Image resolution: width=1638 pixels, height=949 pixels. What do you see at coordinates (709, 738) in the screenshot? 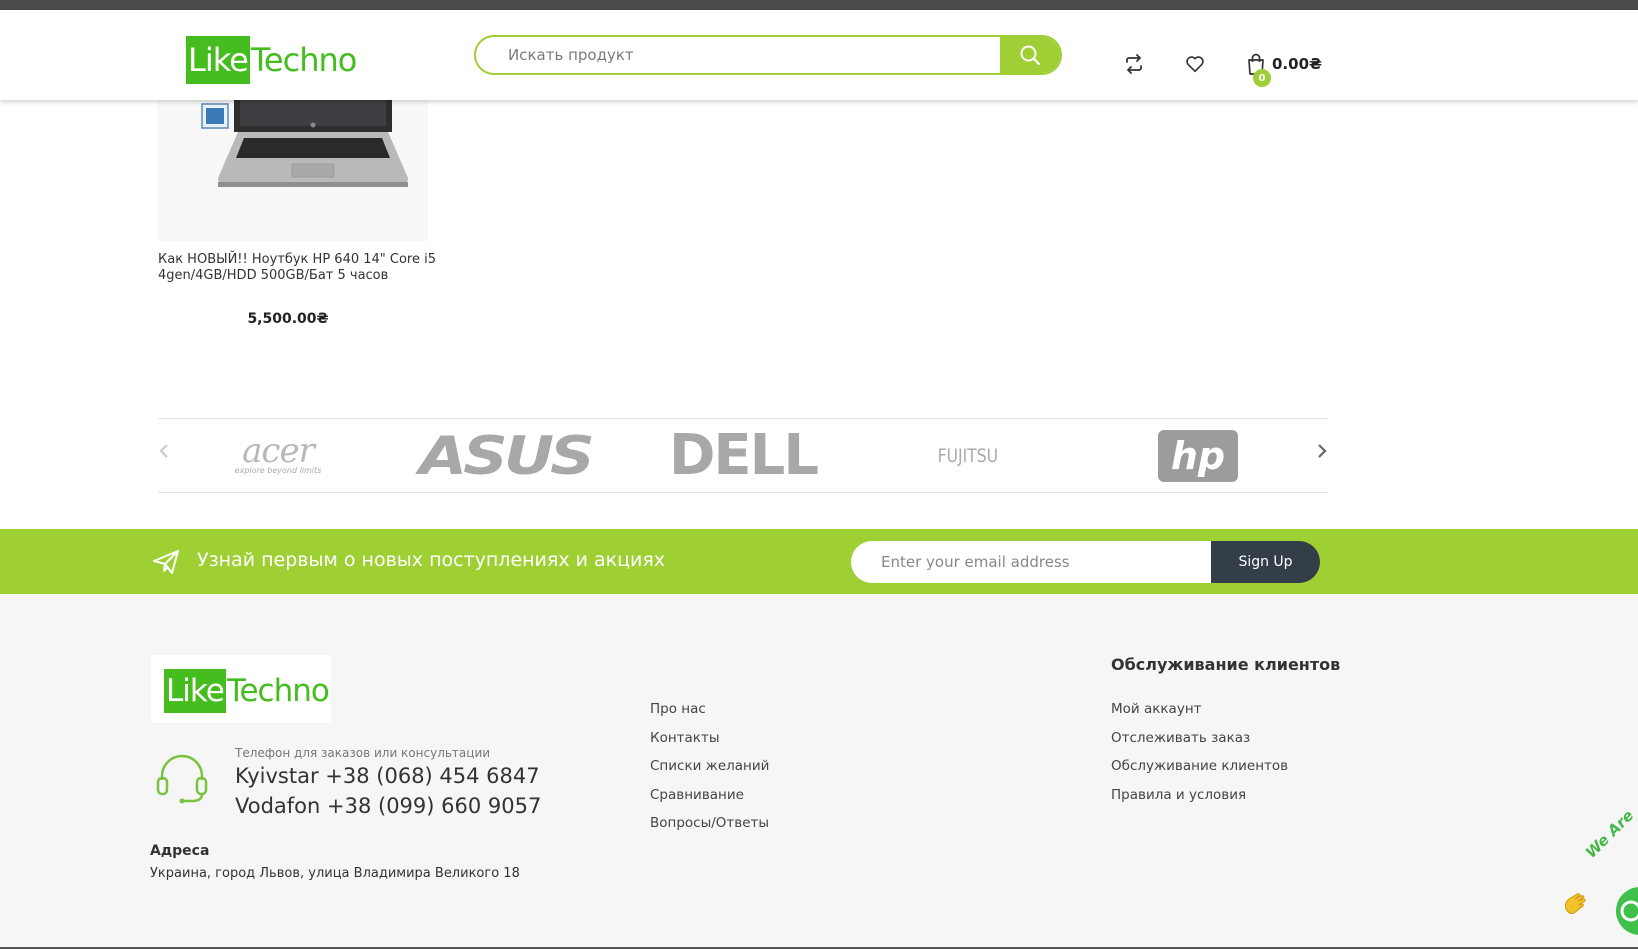
I see `footer-link-contacts: Контакты` at bounding box center [709, 738].